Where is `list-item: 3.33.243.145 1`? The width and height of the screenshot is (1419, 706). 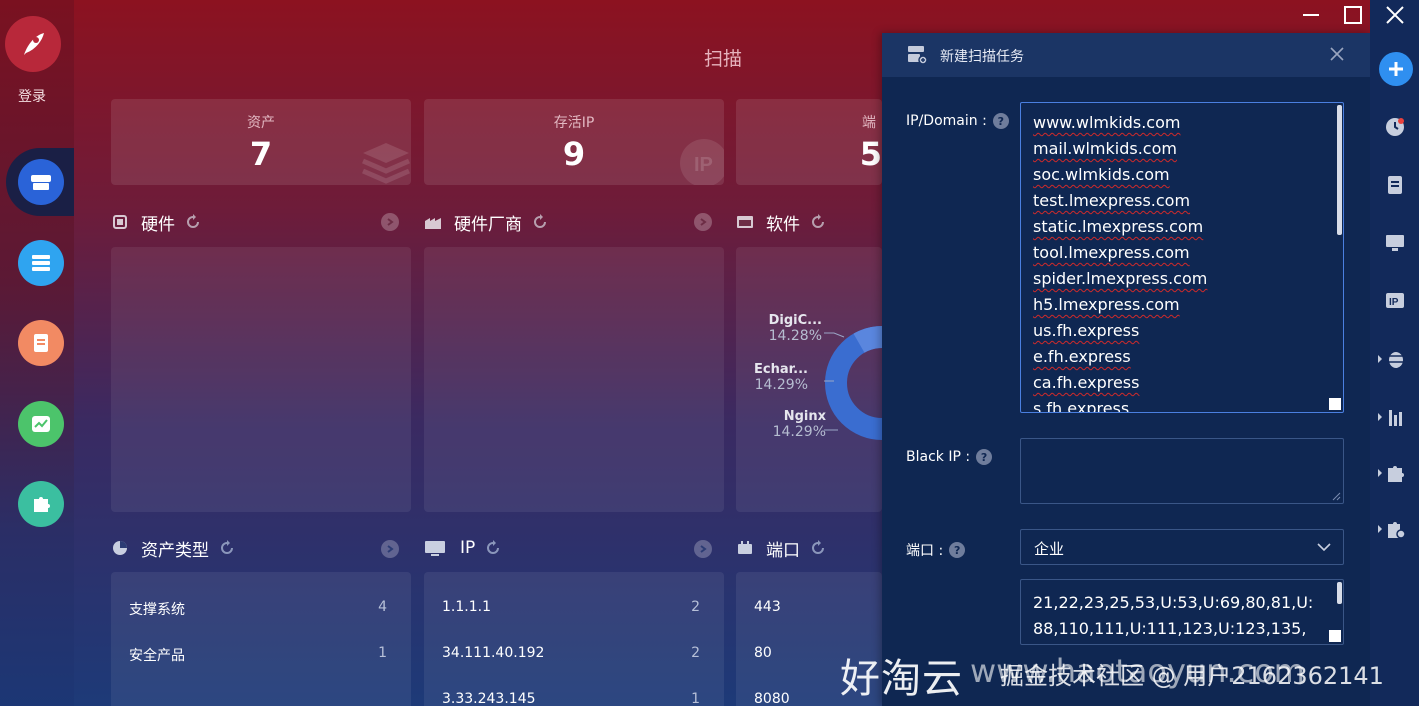 list-item: 3.33.243.145 1 is located at coordinates (571, 698).